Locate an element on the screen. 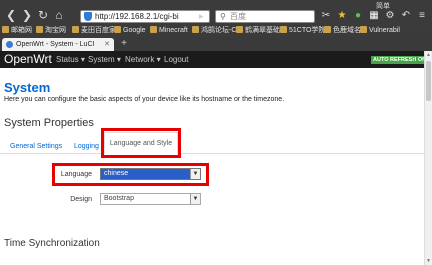 The height and width of the screenshot is (265, 432). chevron-down-icon: ▼ is located at coordinates (195, 199).